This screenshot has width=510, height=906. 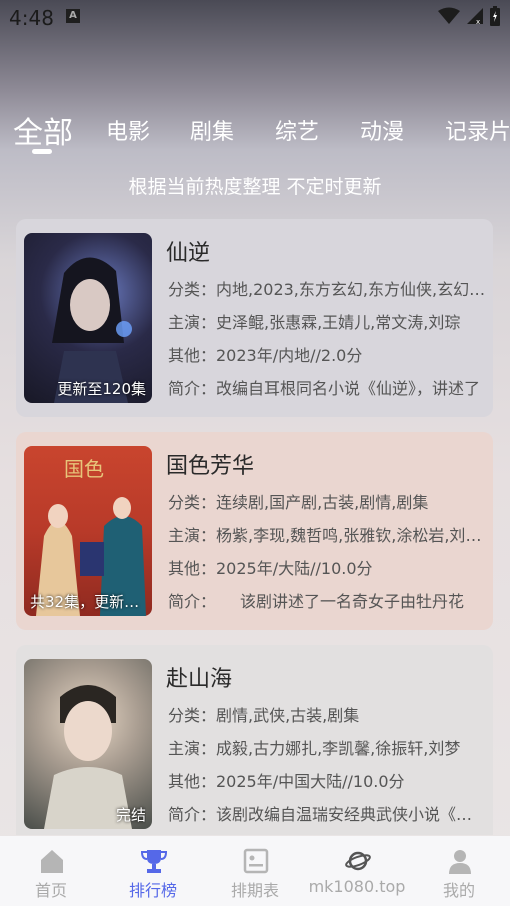 What do you see at coordinates (255, 131) in the screenshot?
I see `category-tabs: 全部 电影 剧集 综艺 动漫 记录片` at bounding box center [255, 131].